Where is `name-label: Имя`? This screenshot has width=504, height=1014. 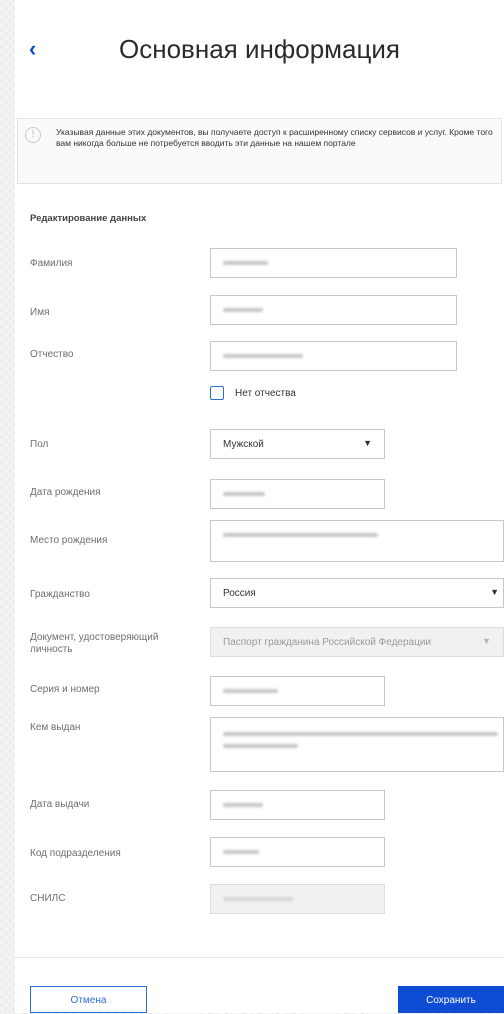
name-label: Имя is located at coordinates (40, 312).